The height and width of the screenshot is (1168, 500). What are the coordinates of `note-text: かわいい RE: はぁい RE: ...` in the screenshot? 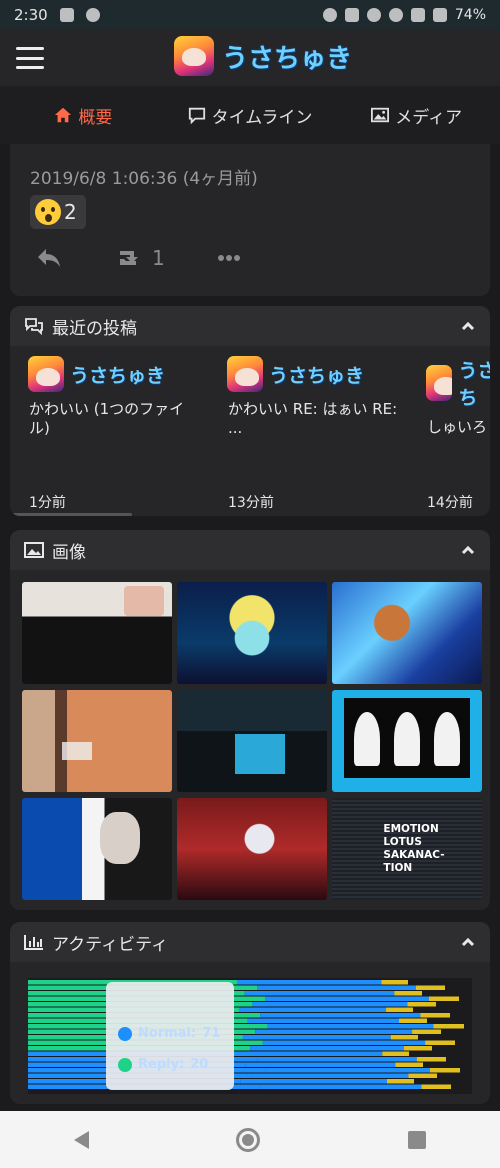 It's located at (313, 418).